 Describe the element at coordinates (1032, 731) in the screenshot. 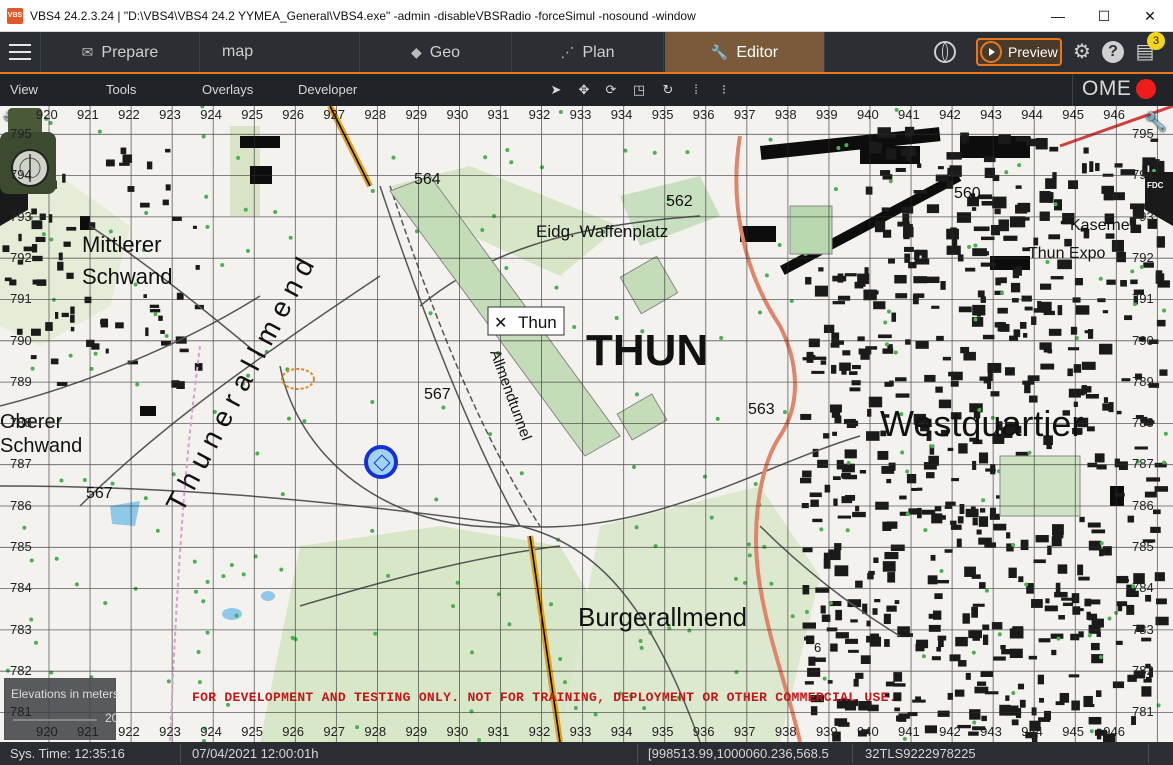

I see `x-tick-bottom: 944` at that location.